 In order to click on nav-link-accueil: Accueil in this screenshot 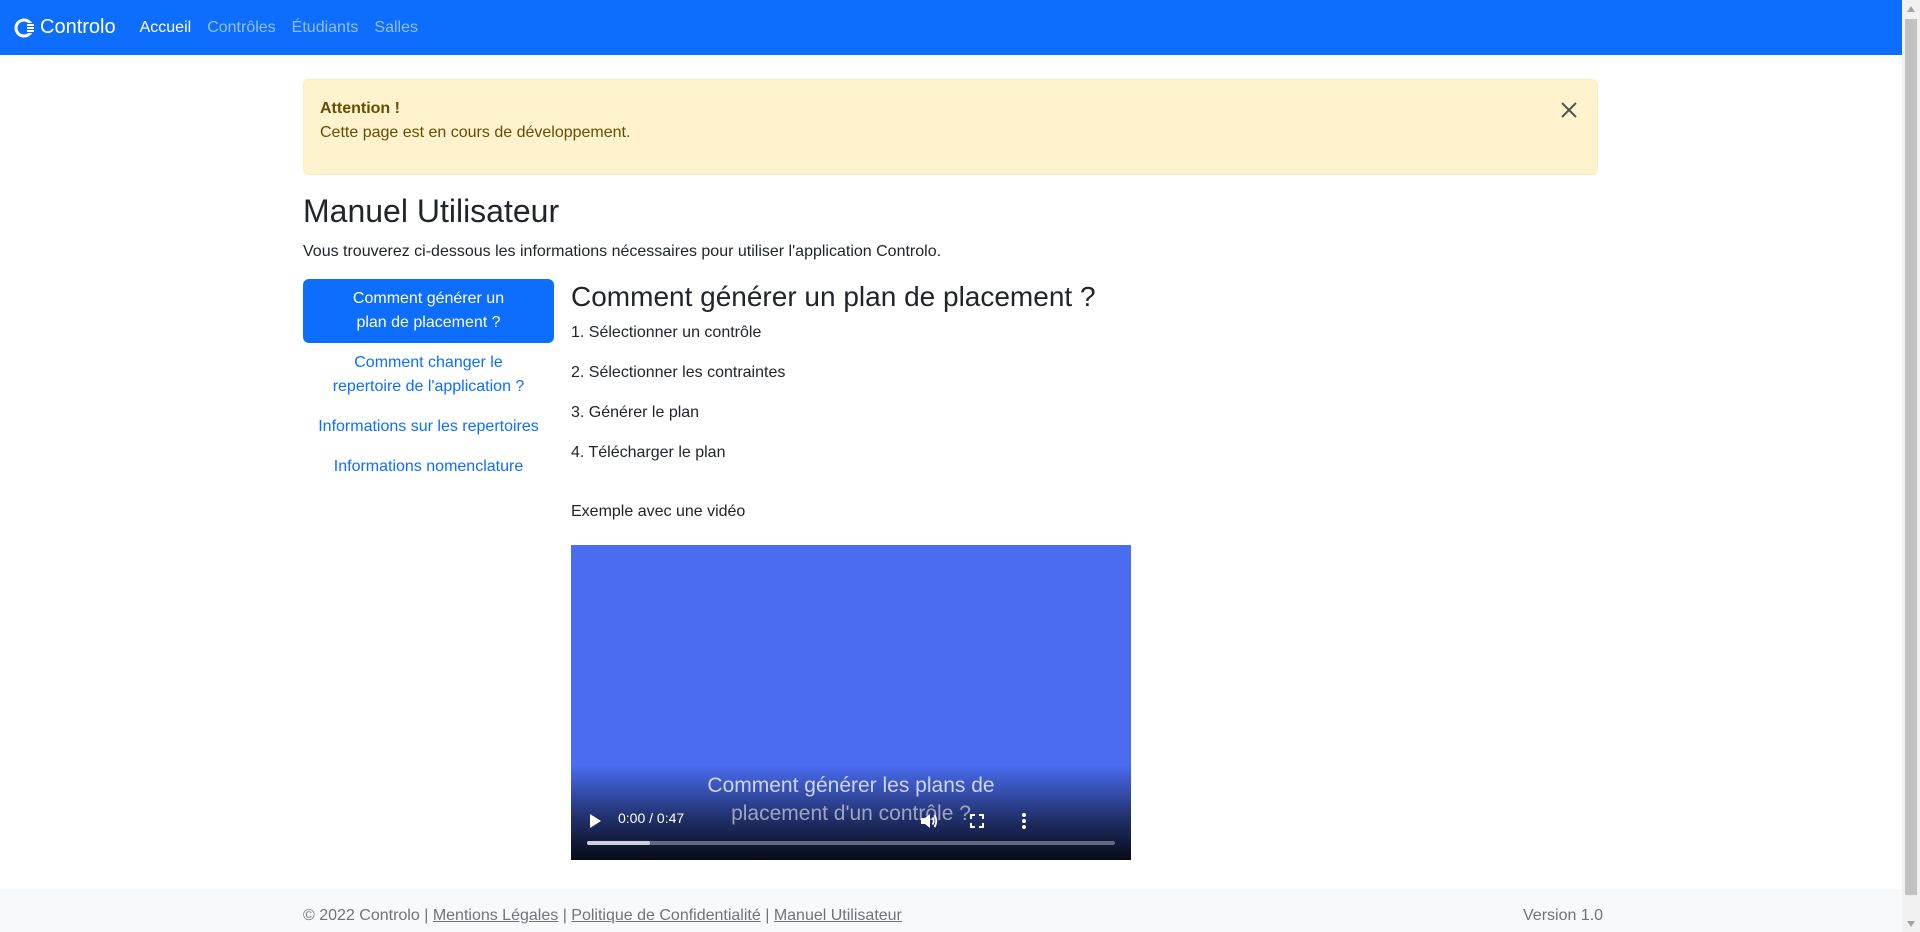, I will do `click(166, 28)`.